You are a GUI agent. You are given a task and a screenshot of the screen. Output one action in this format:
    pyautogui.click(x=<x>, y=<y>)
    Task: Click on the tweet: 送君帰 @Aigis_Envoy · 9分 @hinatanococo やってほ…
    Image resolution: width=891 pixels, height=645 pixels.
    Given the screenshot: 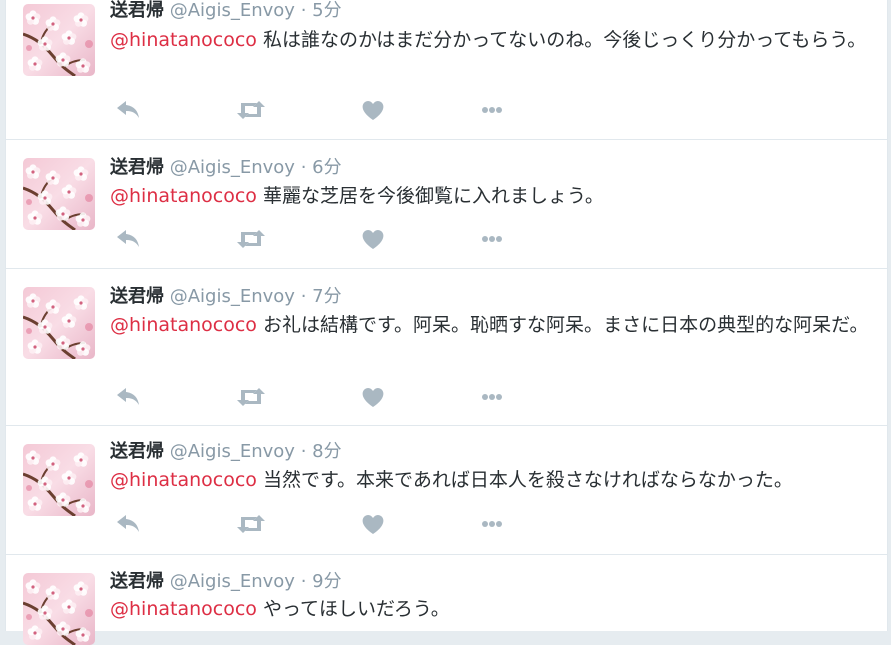 What is the action you would take?
    pyautogui.click(x=446, y=593)
    